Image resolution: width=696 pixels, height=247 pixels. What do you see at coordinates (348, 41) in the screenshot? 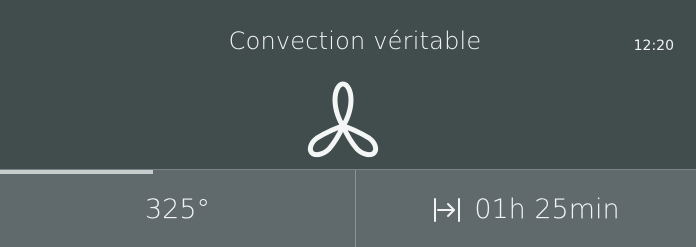
I see `cooking-mode-title: Convection véritable` at bounding box center [348, 41].